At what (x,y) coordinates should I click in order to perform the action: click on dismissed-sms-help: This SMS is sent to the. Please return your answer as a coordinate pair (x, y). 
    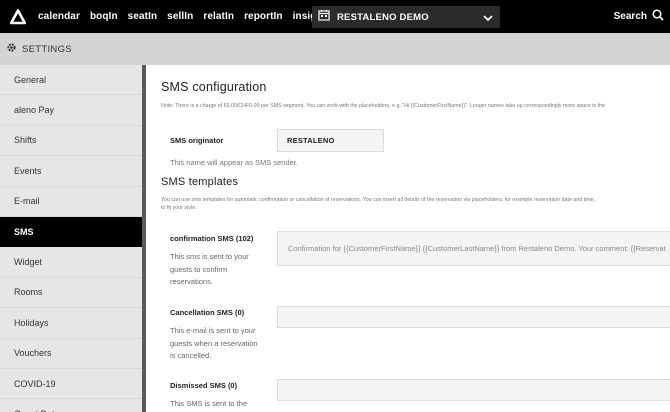
    Looking at the image, I should click on (209, 403).